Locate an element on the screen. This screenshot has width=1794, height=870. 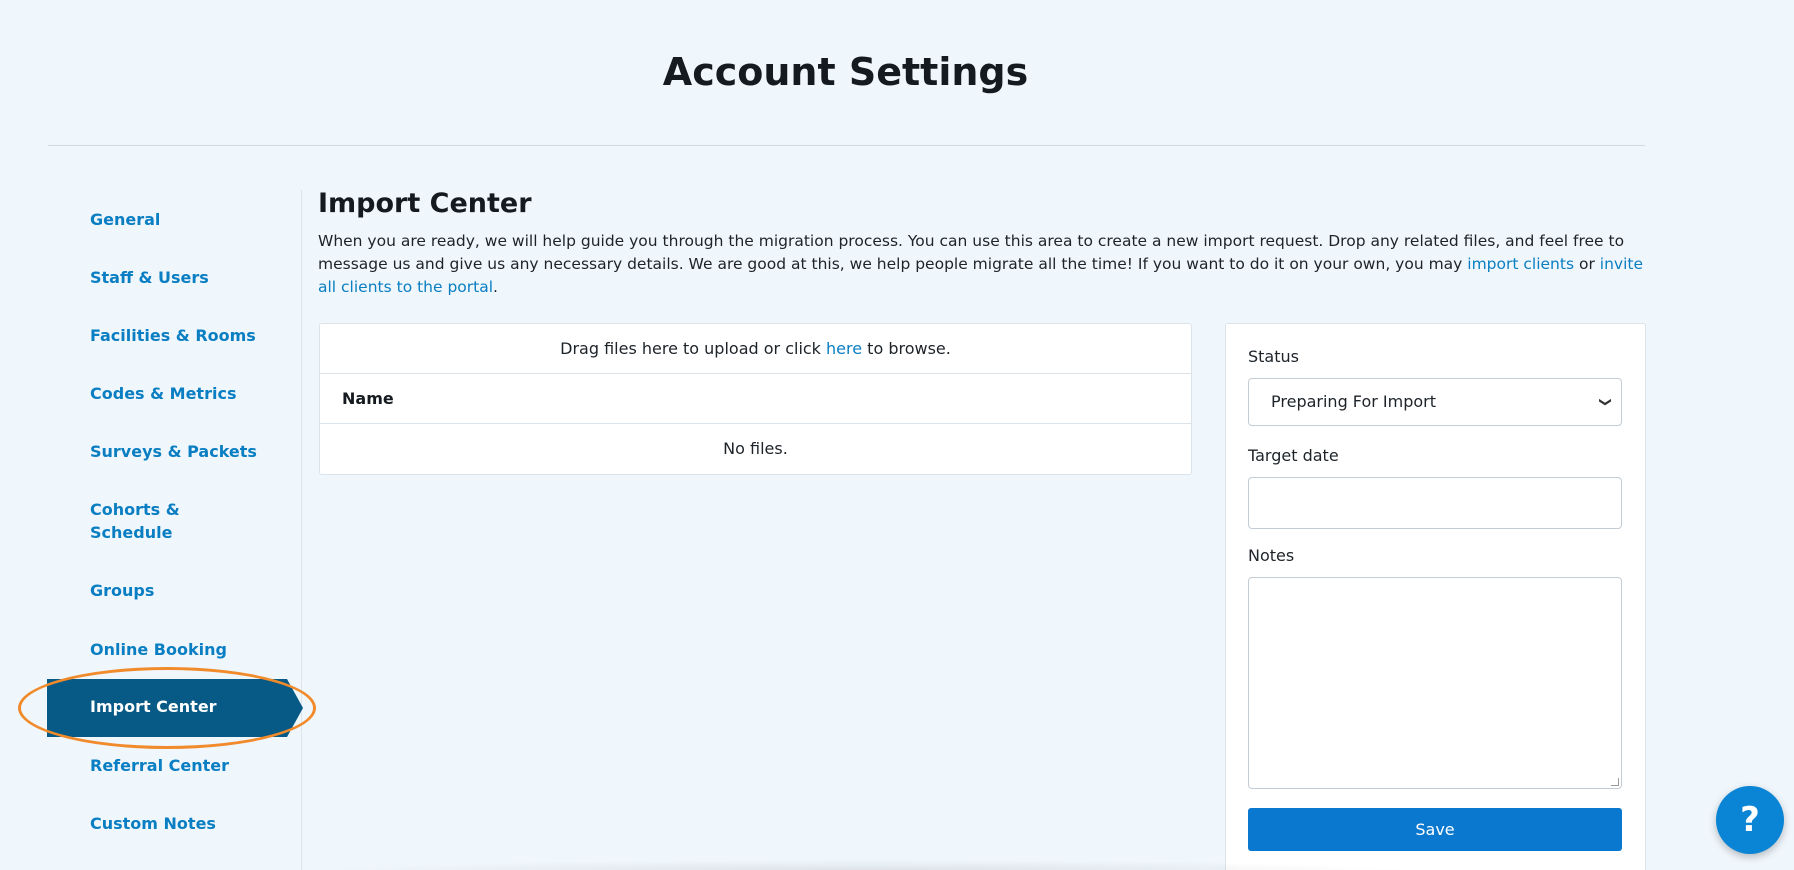
sidebar-item-codes-metrics: Codes & Metrics is located at coordinates (180, 393).